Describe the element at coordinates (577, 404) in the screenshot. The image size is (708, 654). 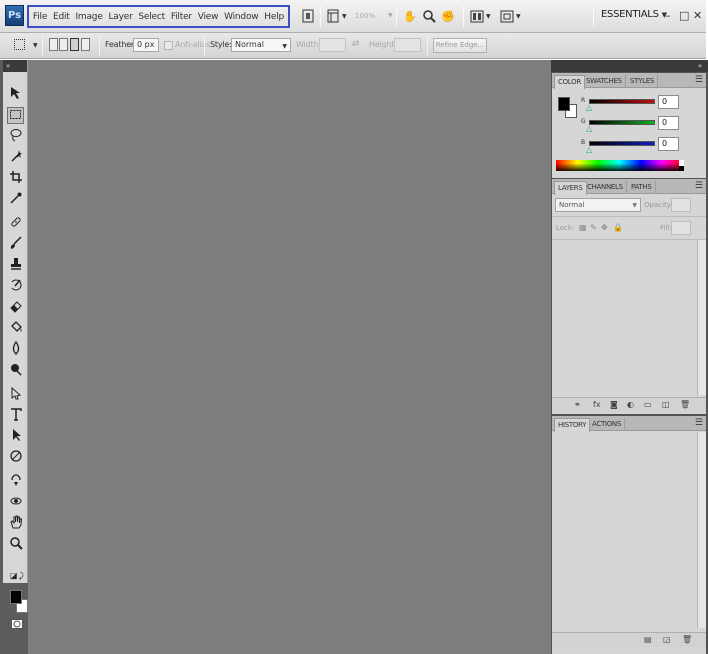
I see `link-layers-icon: ⚭` at that location.